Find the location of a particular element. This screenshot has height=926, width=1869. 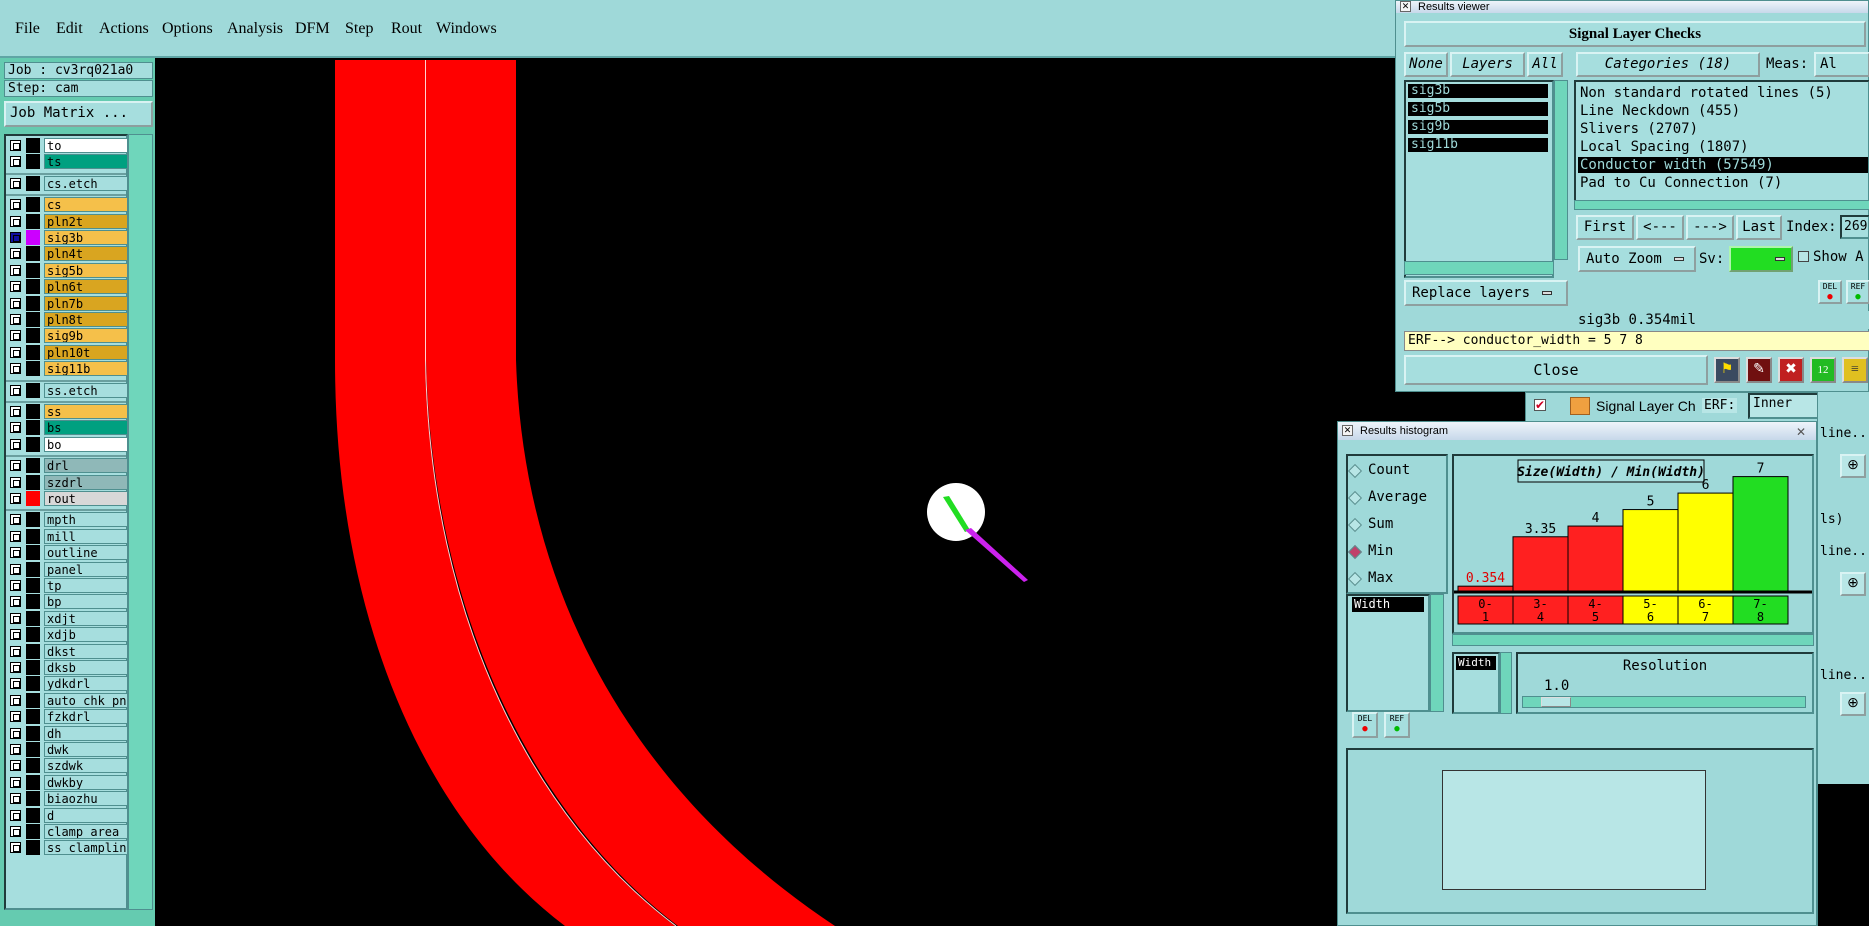

layer-row-ydkdrl: ydkdrl is located at coordinates (68, 684).